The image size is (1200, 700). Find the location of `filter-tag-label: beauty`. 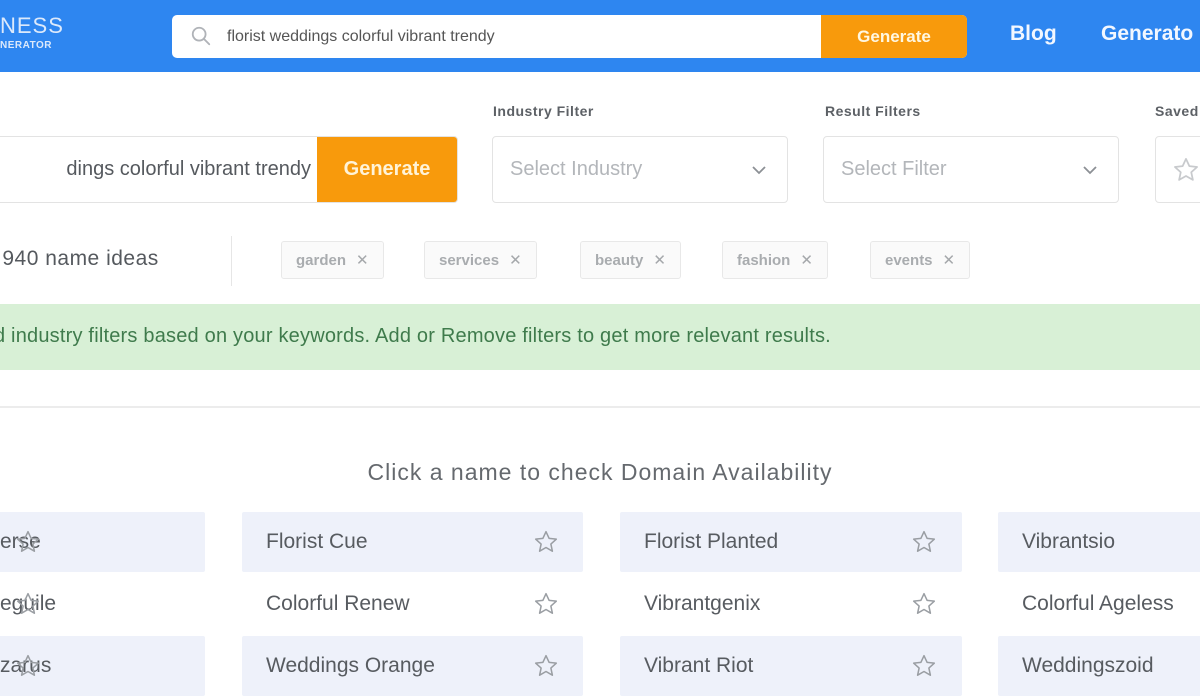

filter-tag-label: beauty is located at coordinates (619, 260).